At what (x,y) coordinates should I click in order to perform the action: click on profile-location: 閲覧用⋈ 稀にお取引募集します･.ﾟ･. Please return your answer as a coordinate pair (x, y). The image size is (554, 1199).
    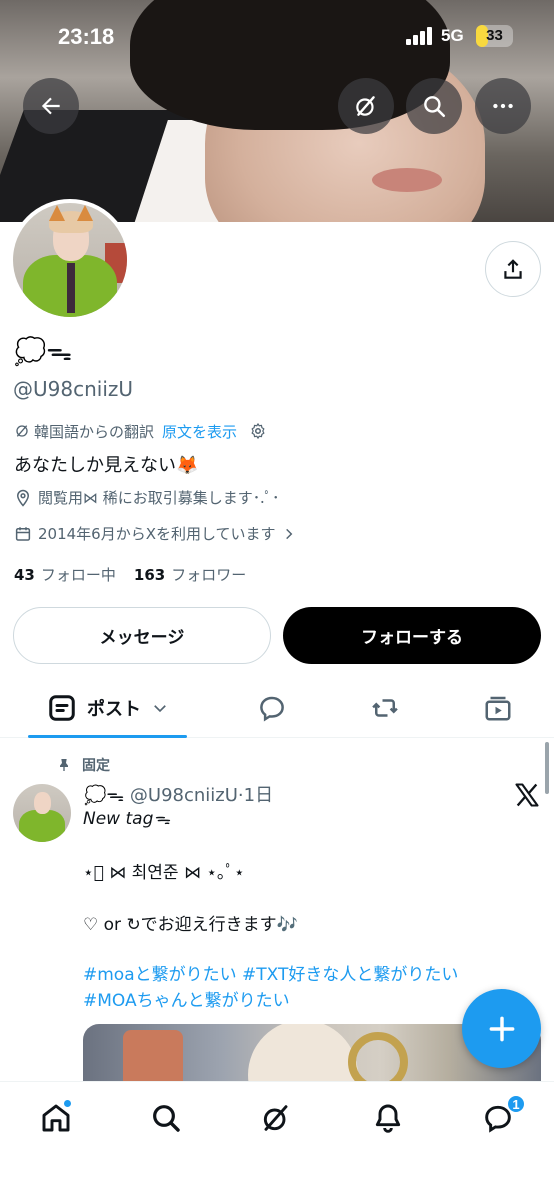
    Looking at the image, I should click on (146, 497).